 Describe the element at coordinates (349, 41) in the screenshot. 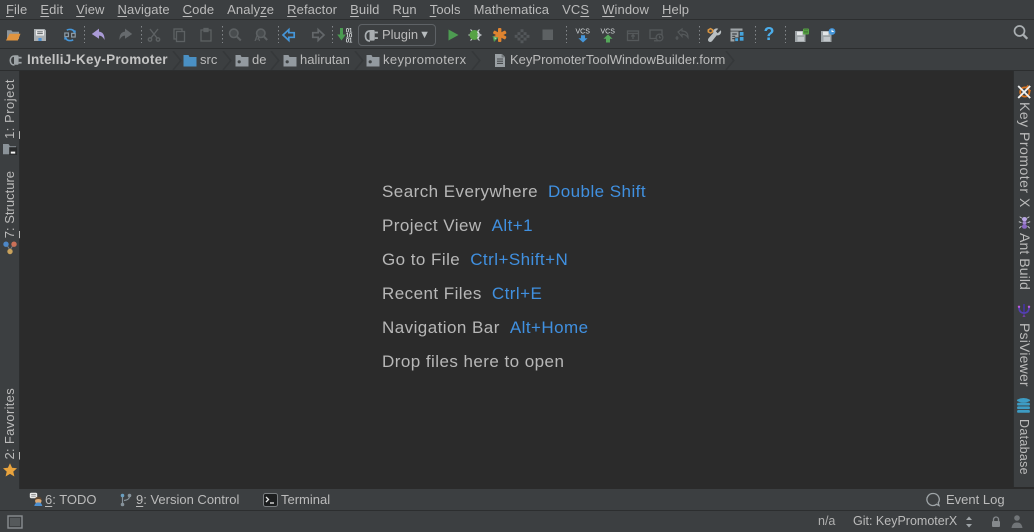

I see `svg-text: 01` at that location.